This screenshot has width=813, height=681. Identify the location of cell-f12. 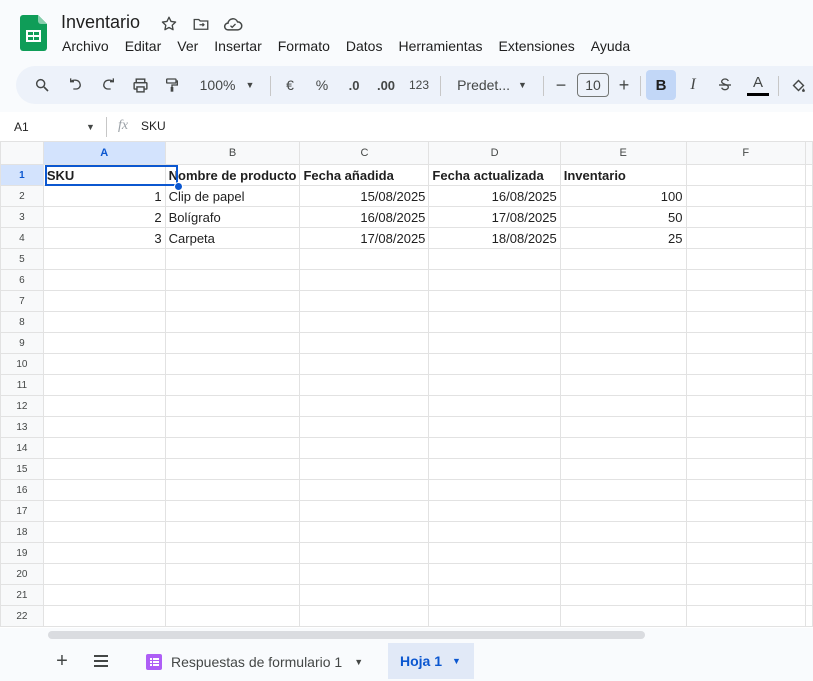
(745, 406).